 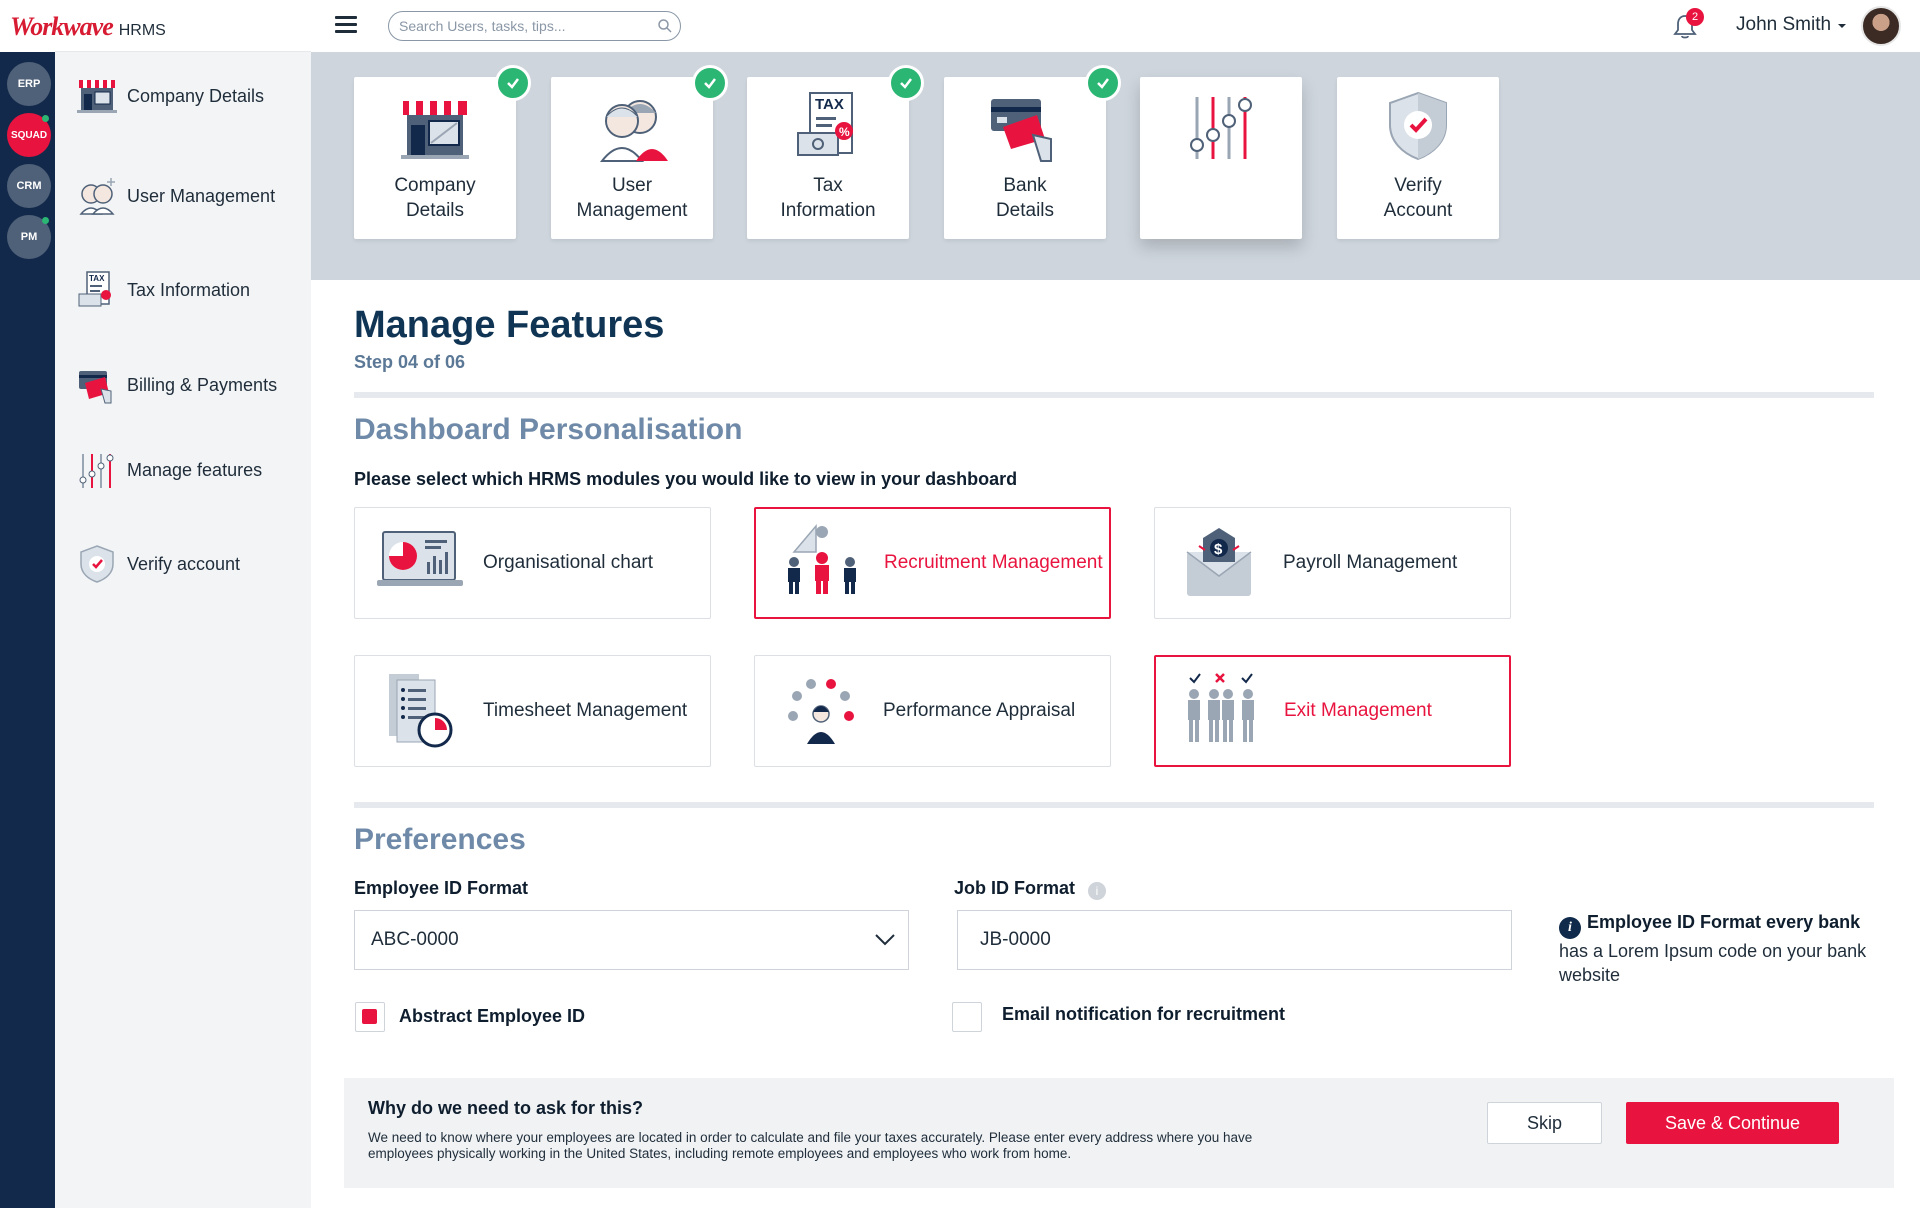 I want to click on module-label: Exit Management, so click(x=1358, y=710).